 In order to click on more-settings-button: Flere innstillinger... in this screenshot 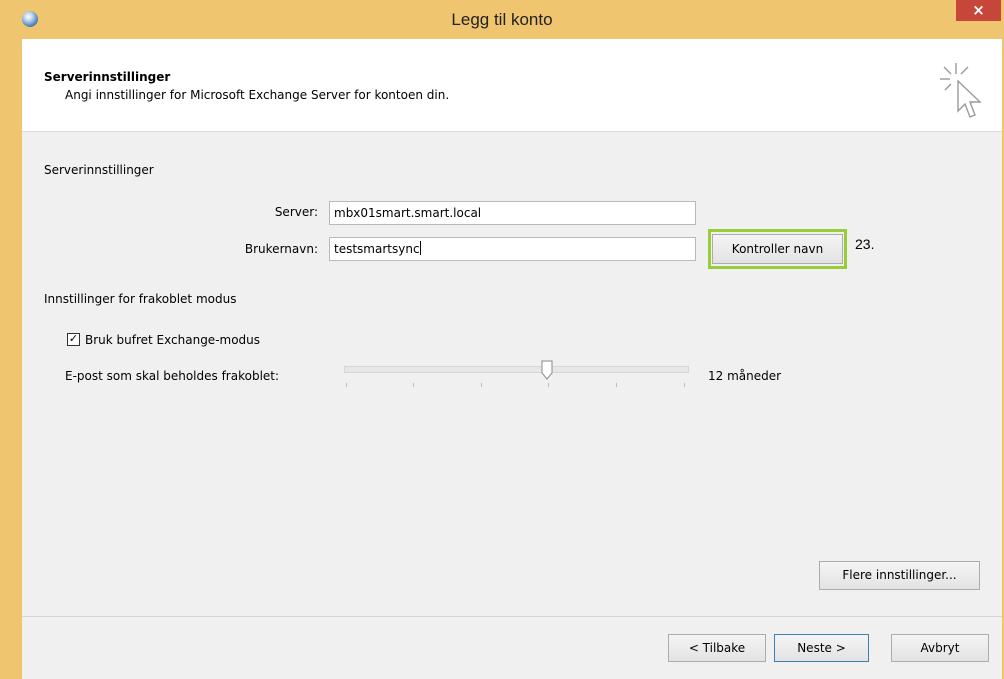, I will do `click(899, 575)`.